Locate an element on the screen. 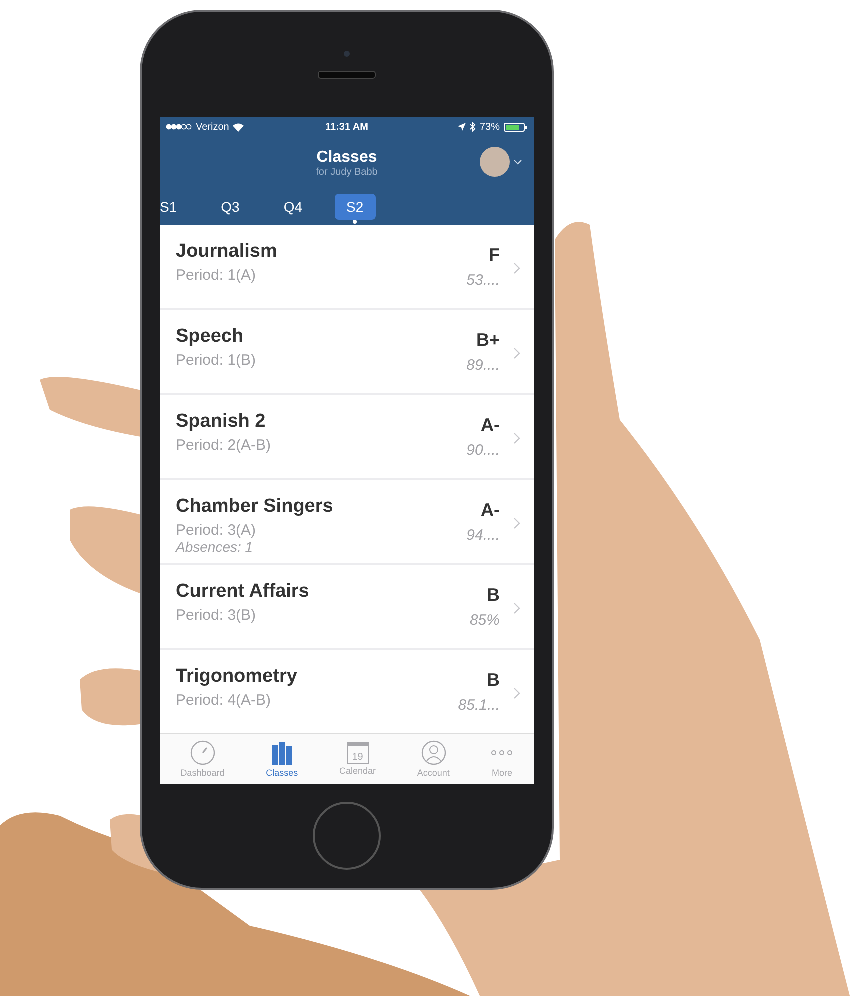 The image size is (858, 996). class-name: Spanish 2 is located at coordinates (221, 422).